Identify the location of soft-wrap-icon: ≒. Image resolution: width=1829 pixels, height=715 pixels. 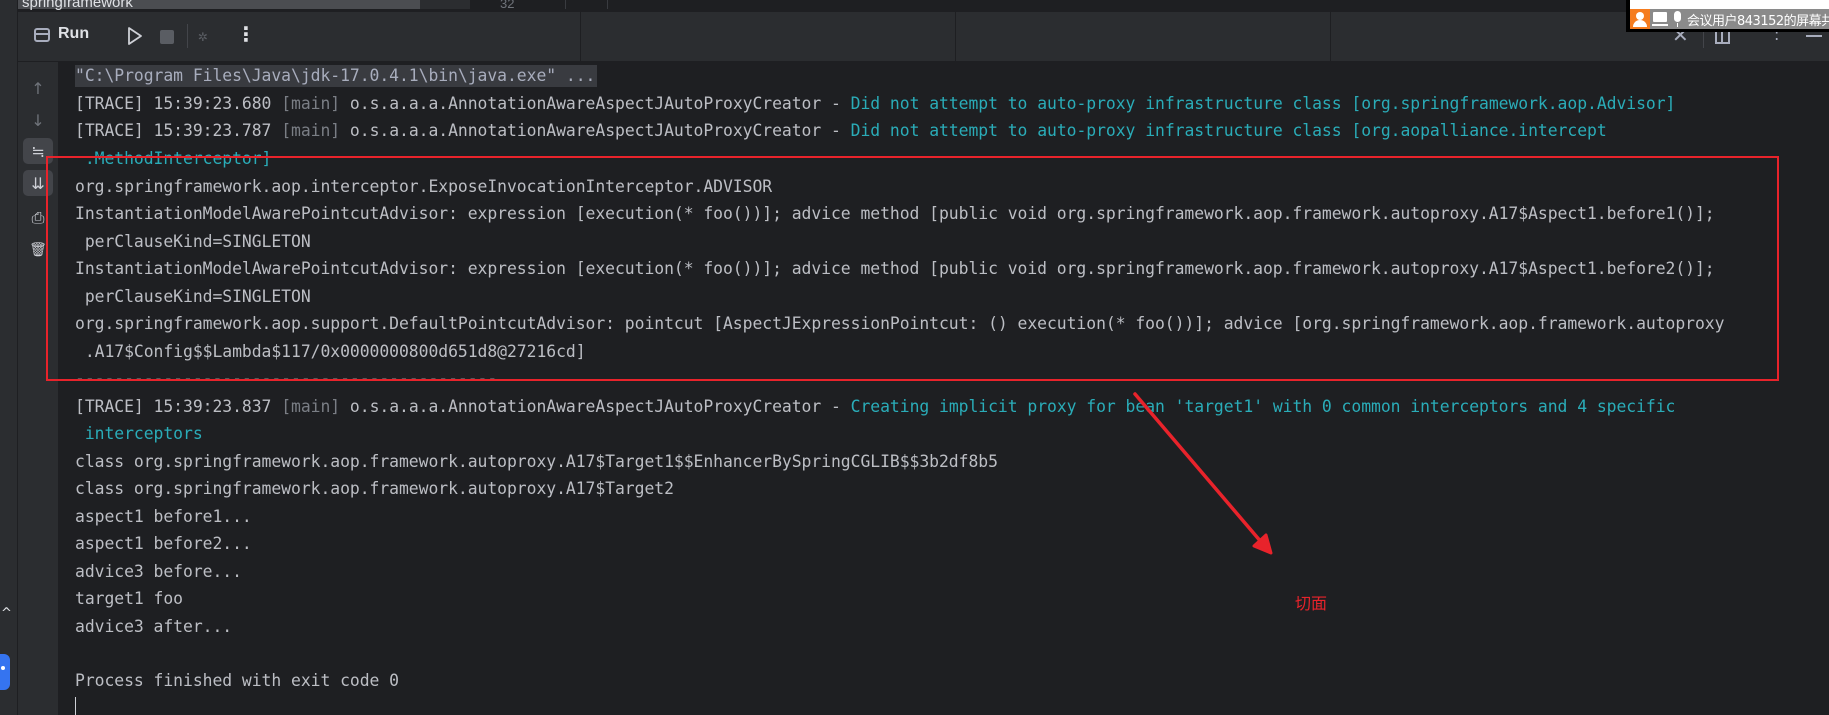
(38, 151).